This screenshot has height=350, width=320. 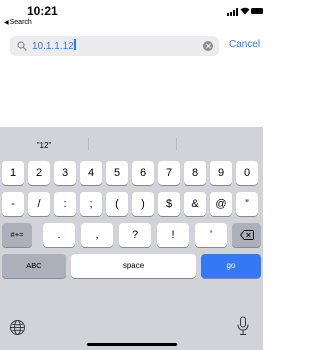 I want to click on back-to-search-link: ◀Search, so click(x=18, y=22).